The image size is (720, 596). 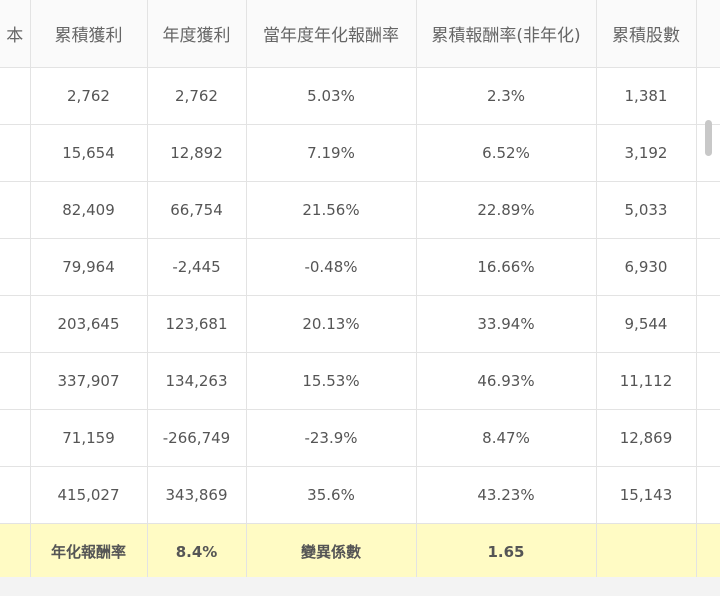 I want to click on table-cell: 15.53%, so click(x=331, y=381).